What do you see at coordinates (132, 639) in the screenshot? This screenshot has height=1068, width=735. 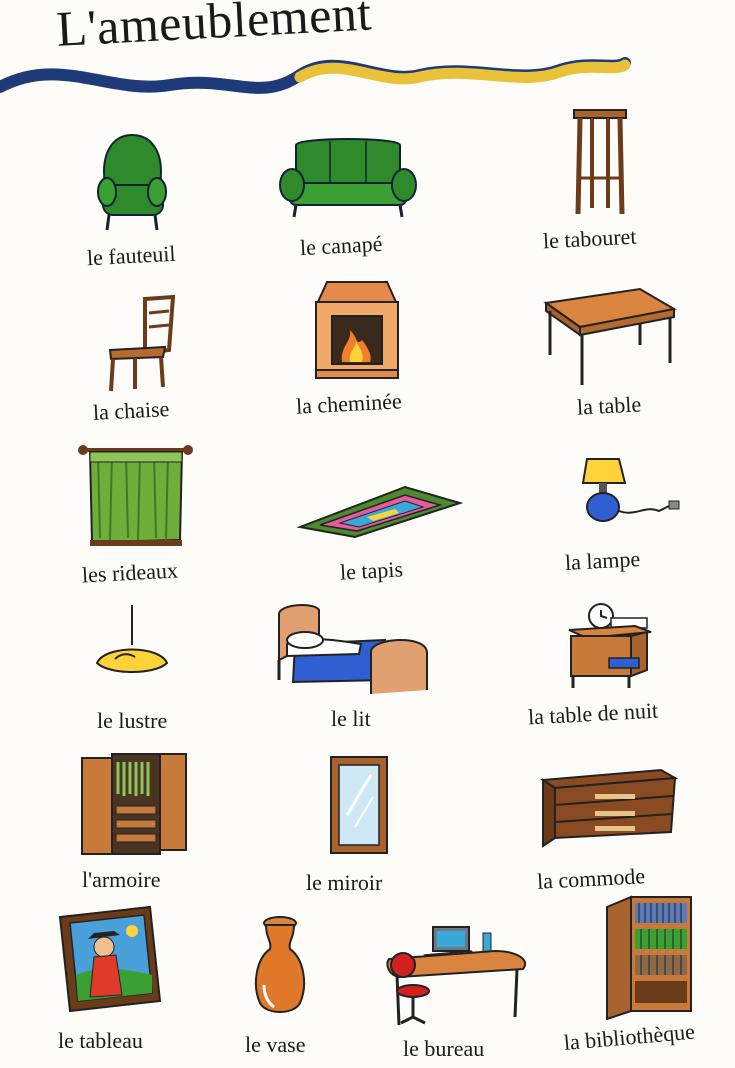 I see `chandelier-icon` at bounding box center [132, 639].